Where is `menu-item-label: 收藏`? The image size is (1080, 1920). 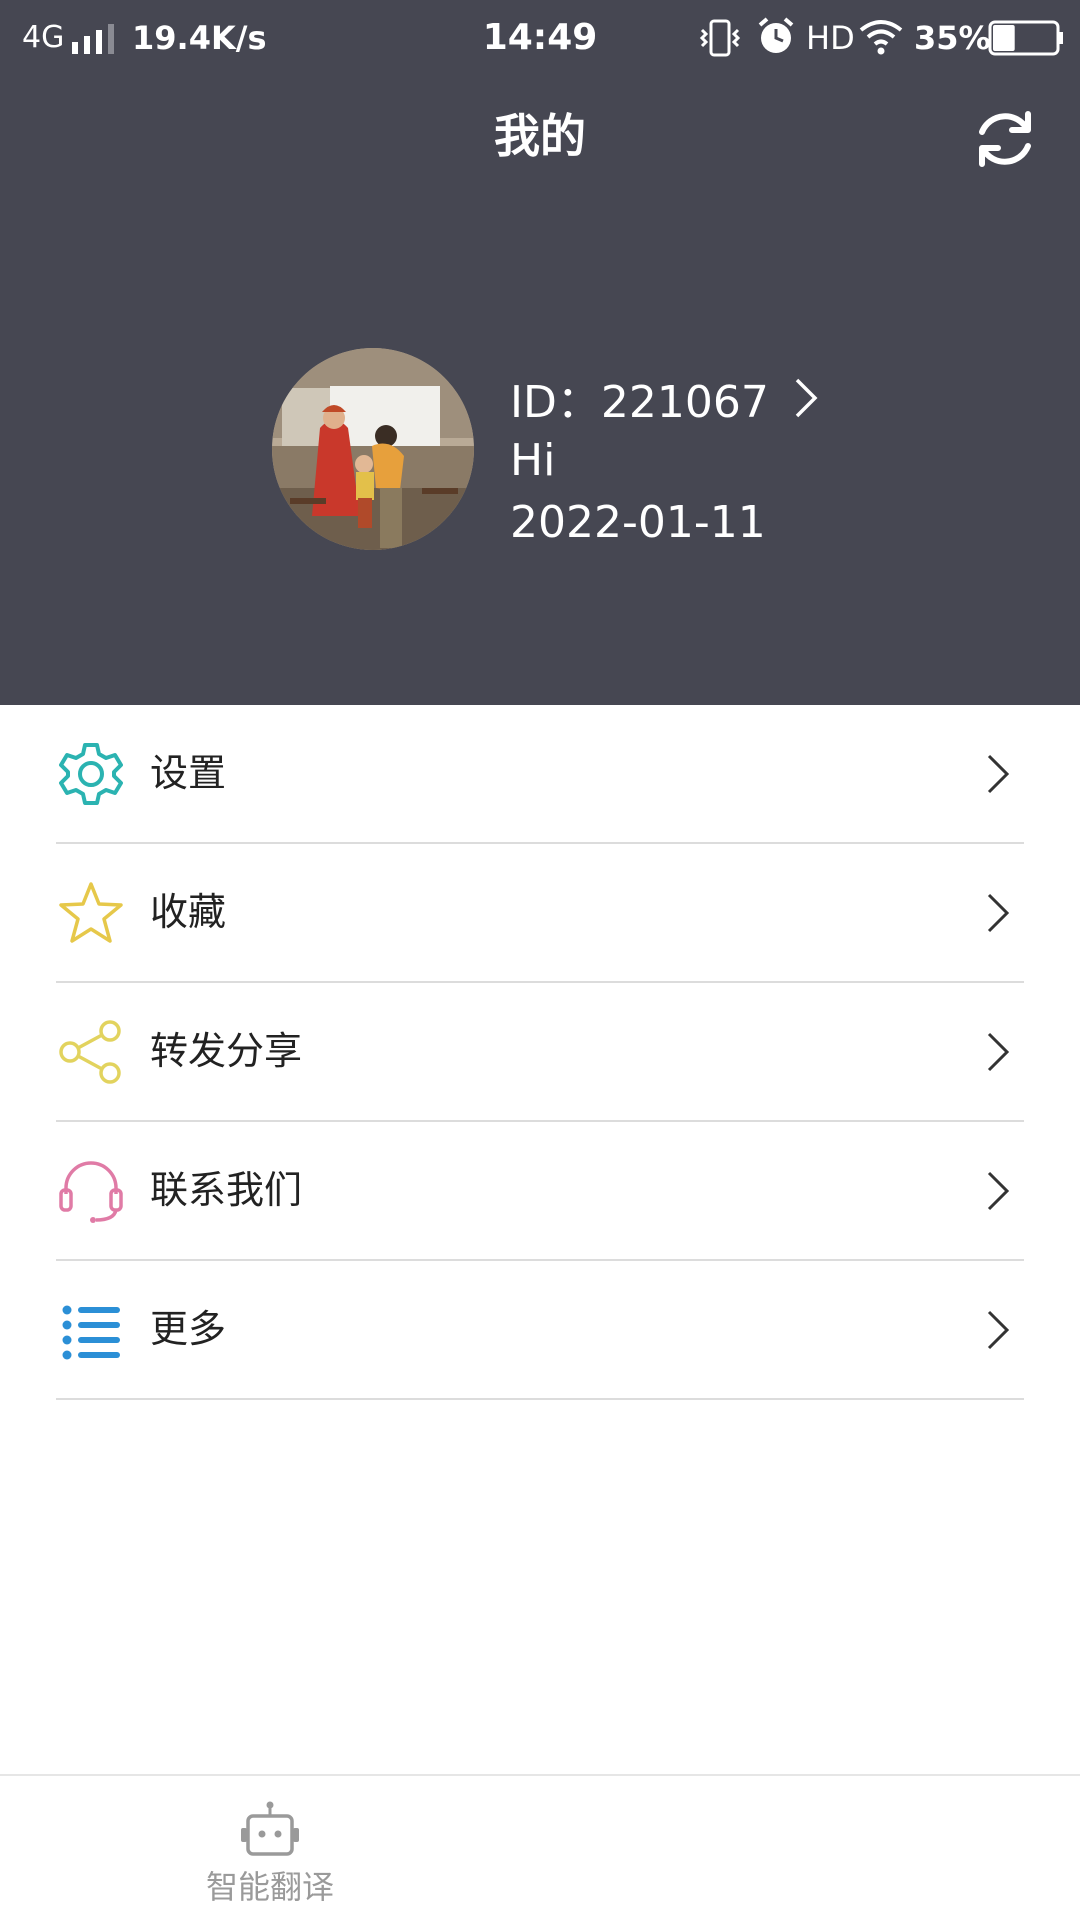 menu-item-label: 收藏 is located at coordinates (188, 912).